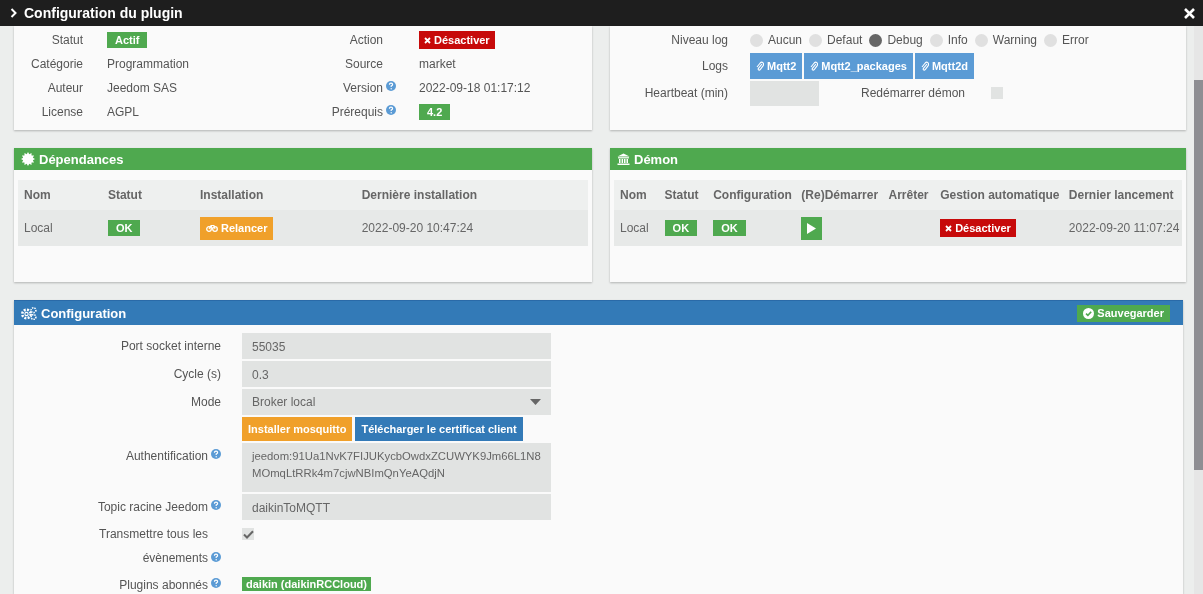 The height and width of the screenshot is (594, 1203). Describe the element at coordinates (776, 66) in the screenshot. I see `log-button: Mqtt2` at that location.